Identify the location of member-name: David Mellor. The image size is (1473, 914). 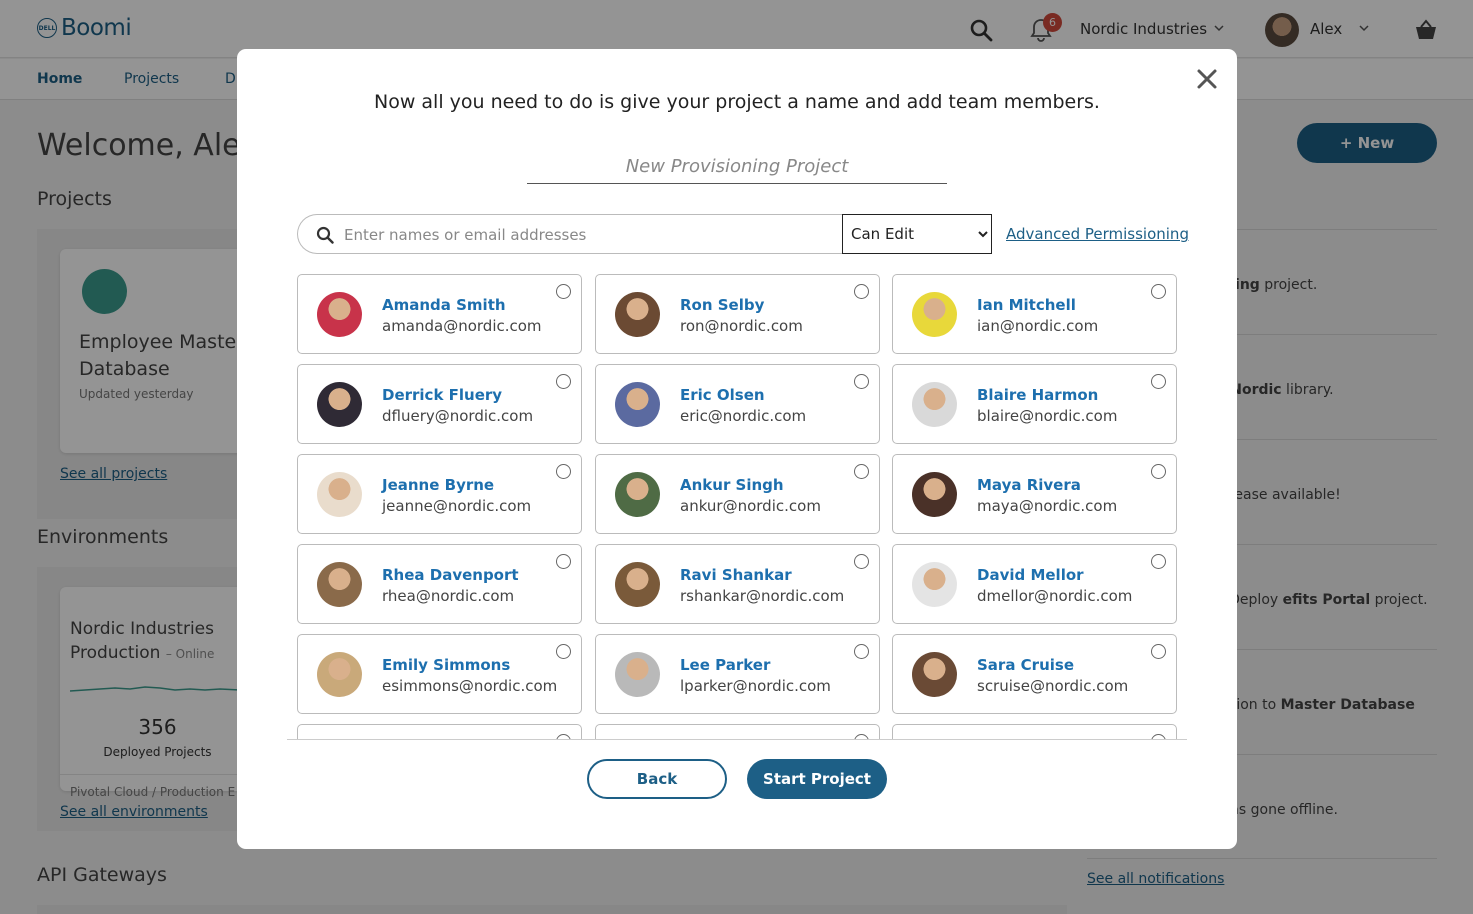
(1030, 575).